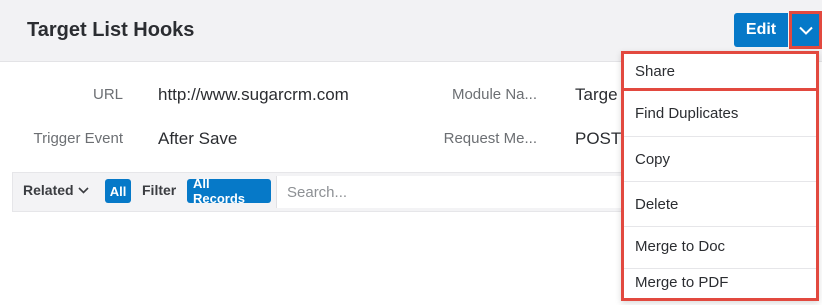 The width and height of the screenshot is (822, 305). What do you see at coordinates (720, 71) in the screenshot?
I see `menu-item-share: Share` at bounding box center [720, 71].